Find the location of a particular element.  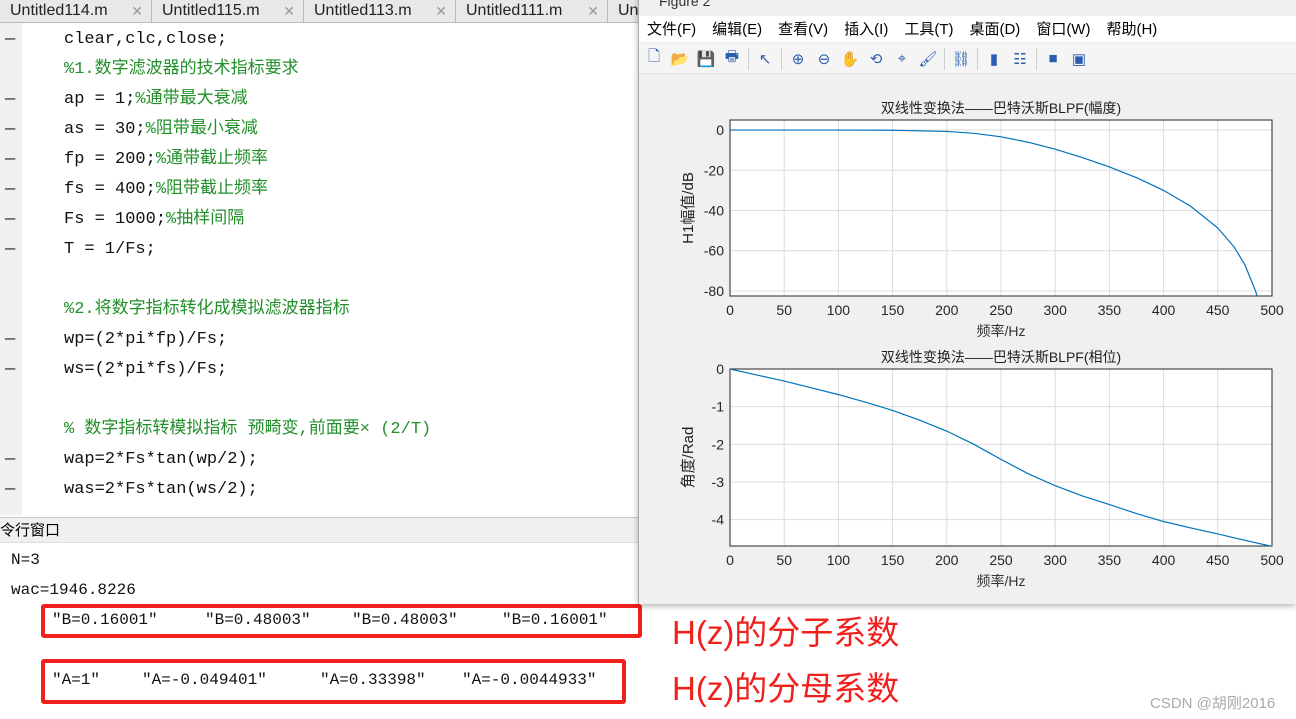

code-line: — ap = 1;%通带最大衰减 is located at coordinates (319, 100).